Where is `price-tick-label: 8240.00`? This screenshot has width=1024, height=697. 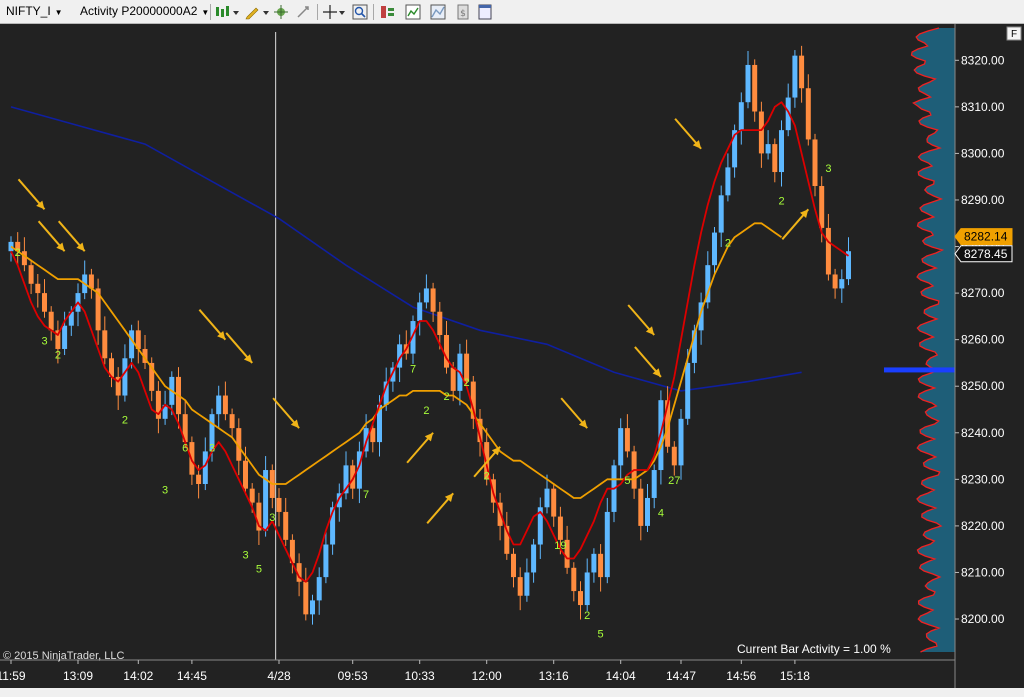
price-tick-label: 8240.00 is located at coordinates (983, 433).